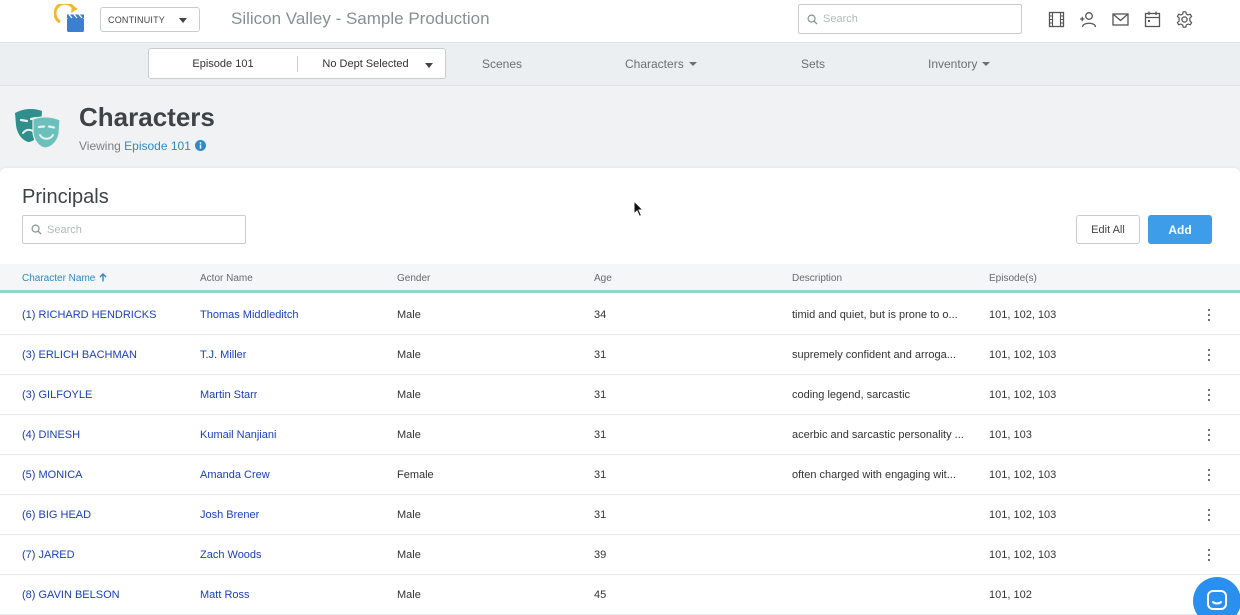 The image size is (1240, 615). I want to click on cell-character-name: (7) JARED, so click(48, 555).